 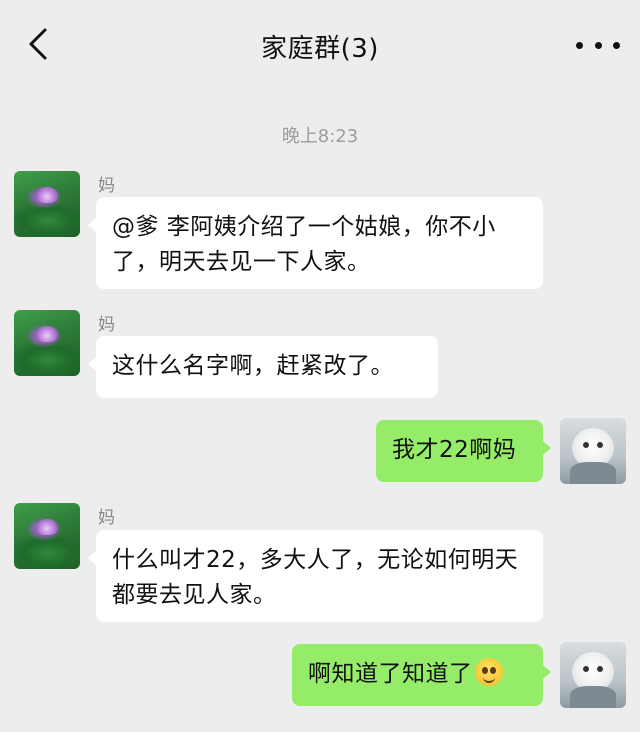 I want to click on chat-header: 家庭群(3), so click(x=320, y=46).